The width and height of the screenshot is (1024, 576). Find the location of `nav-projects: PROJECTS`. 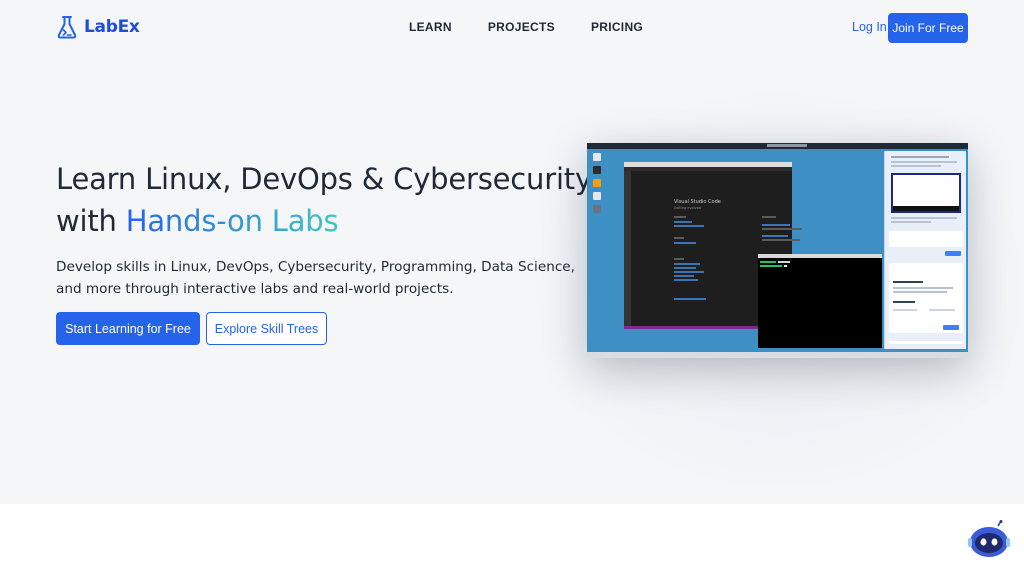

nav-projects: PROJECTS is located at coordinates (521, 27).